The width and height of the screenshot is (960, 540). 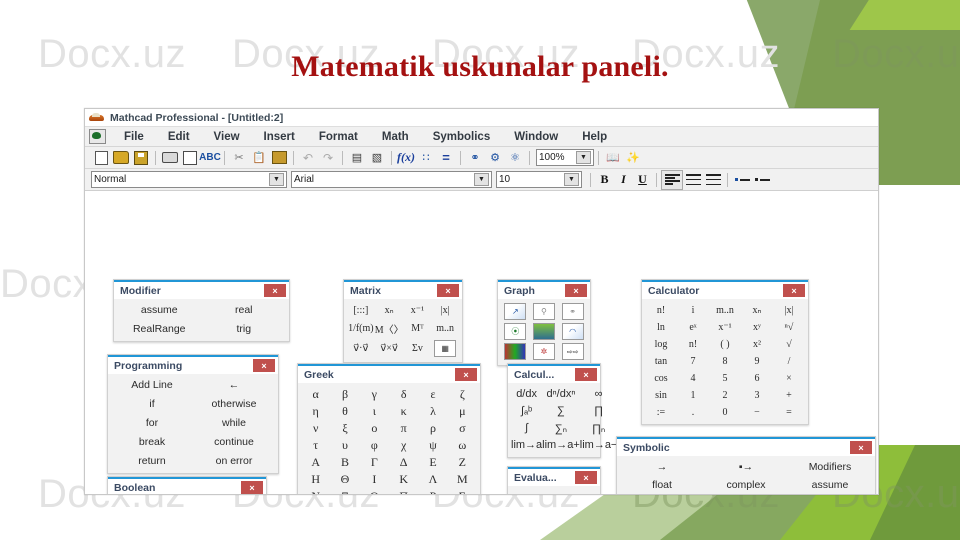 What do you see at coordinates (662, 485) in the screenshot?
I see `palette-button: float` at bounding box center [662, 485].